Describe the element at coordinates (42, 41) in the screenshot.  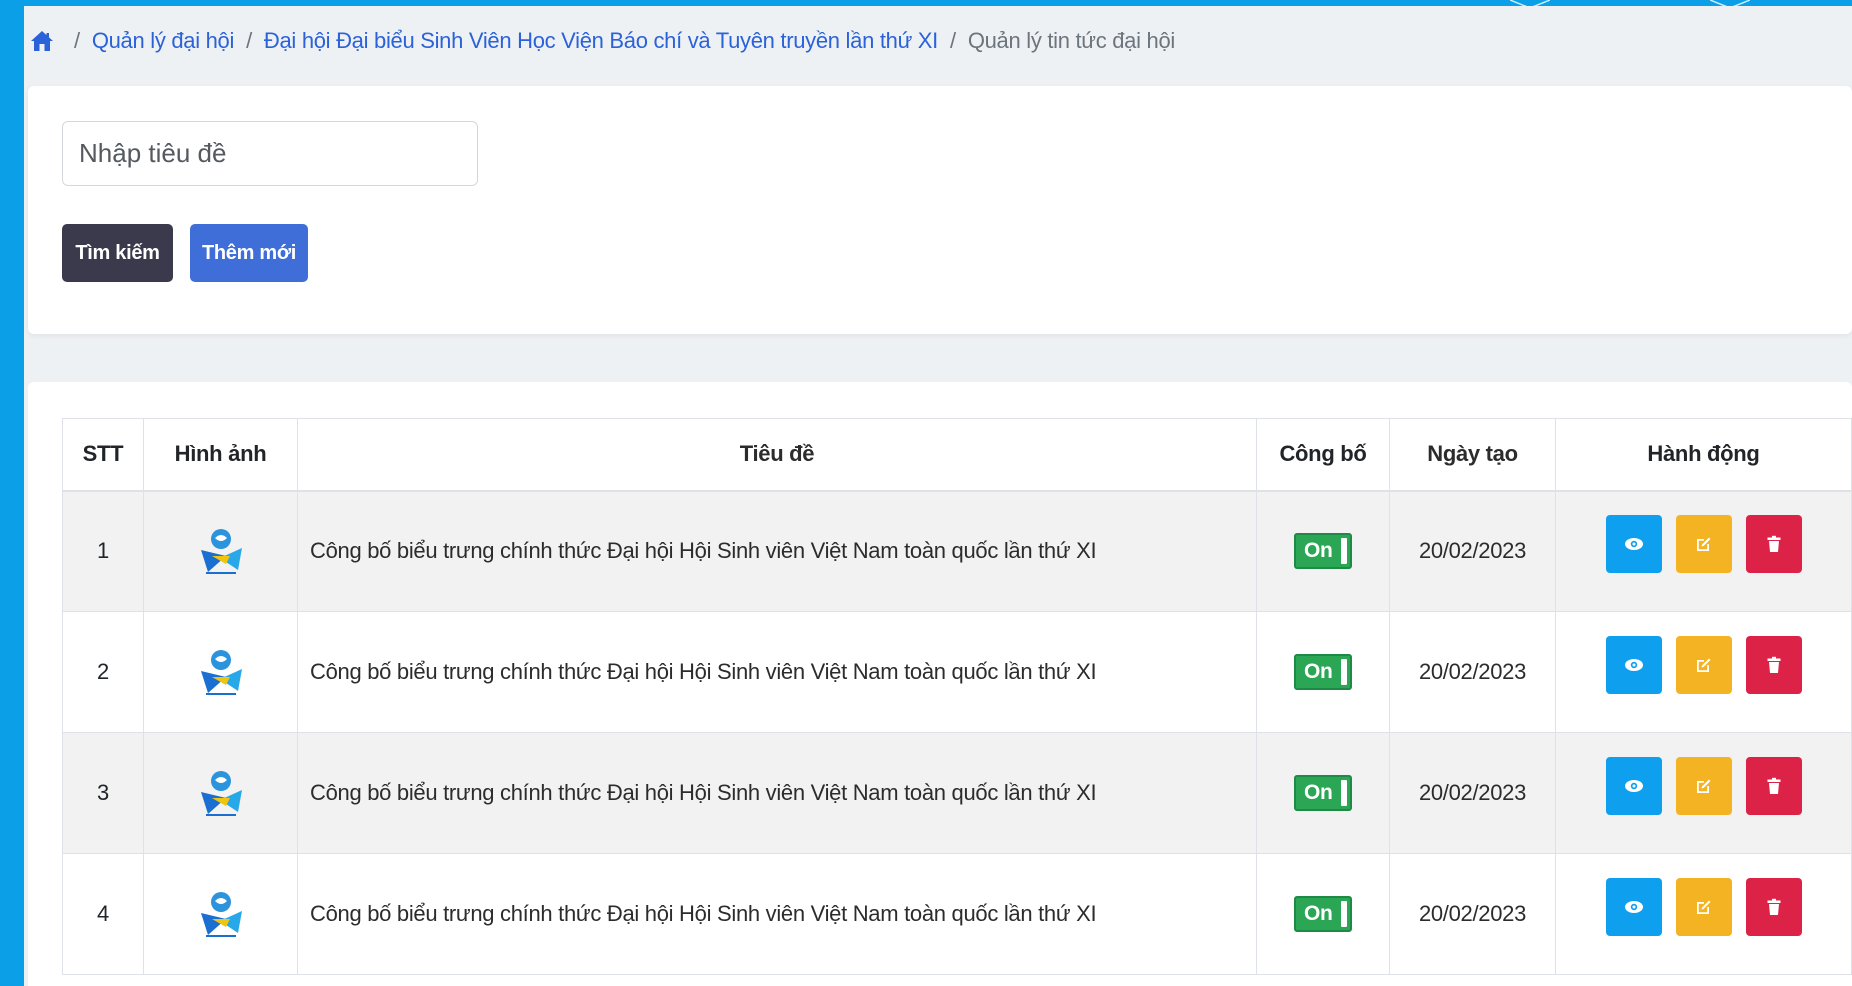
I see `home-icon` at that location.